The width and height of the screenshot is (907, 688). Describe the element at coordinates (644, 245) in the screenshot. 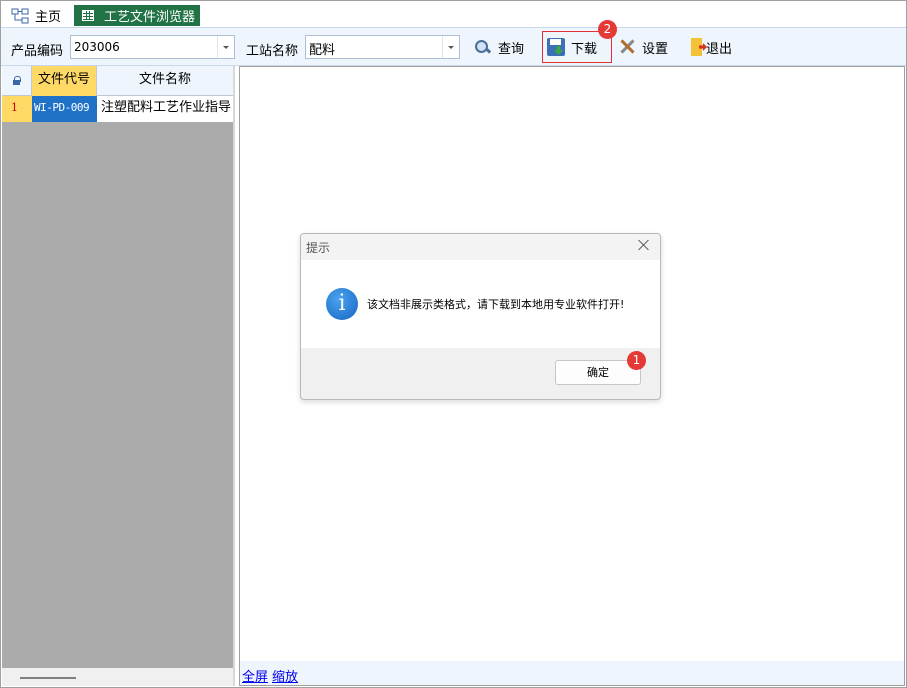

I see `close-icon` at that location.